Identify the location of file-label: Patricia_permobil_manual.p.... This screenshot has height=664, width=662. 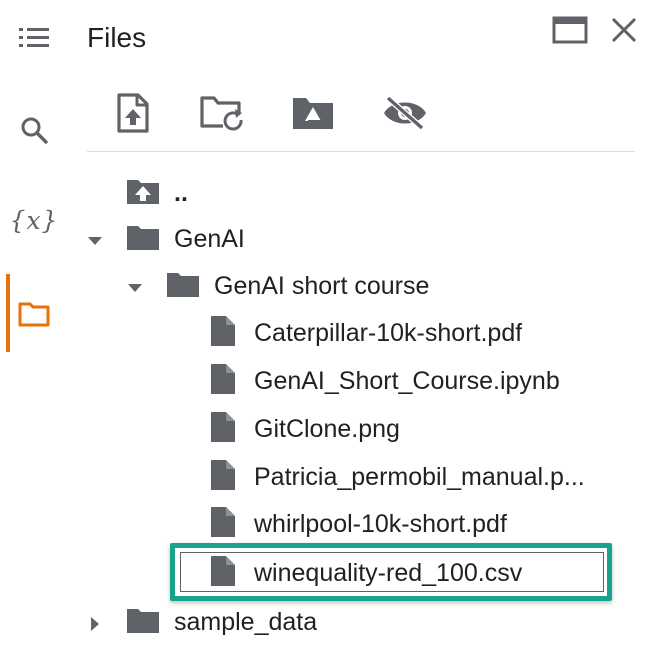
(419, 476).